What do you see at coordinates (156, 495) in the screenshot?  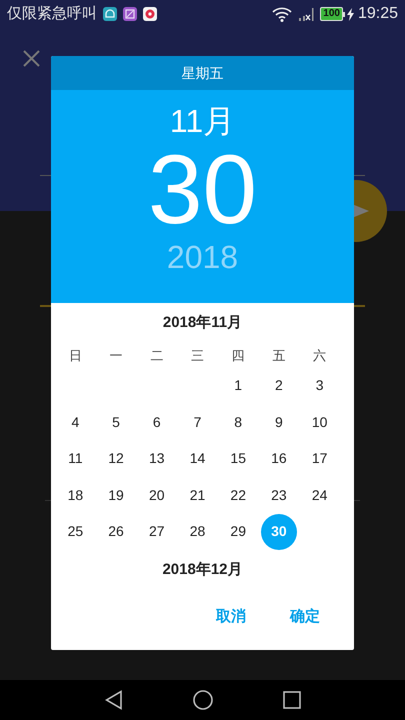 I see `calendar-day: 20` at bounding box center [156, 495].